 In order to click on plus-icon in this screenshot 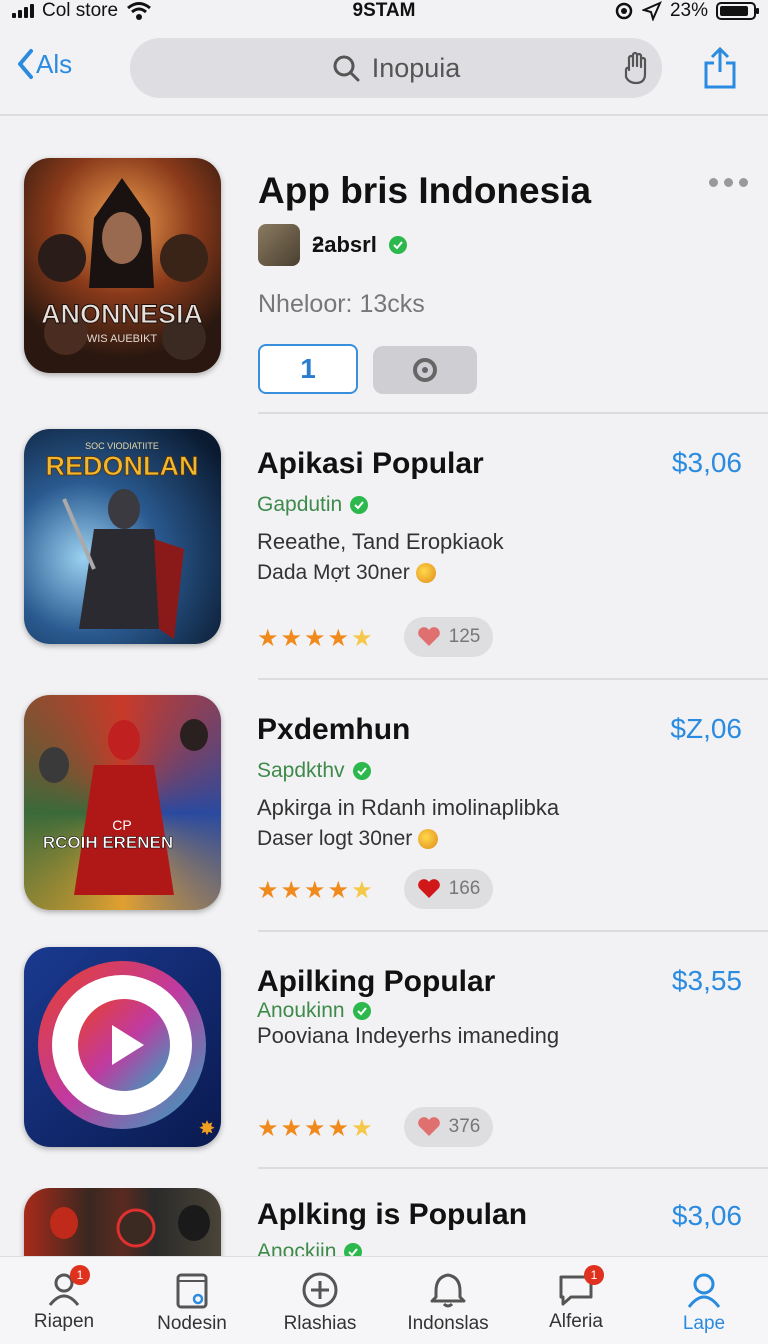, I will do `click(320, 1290)`.